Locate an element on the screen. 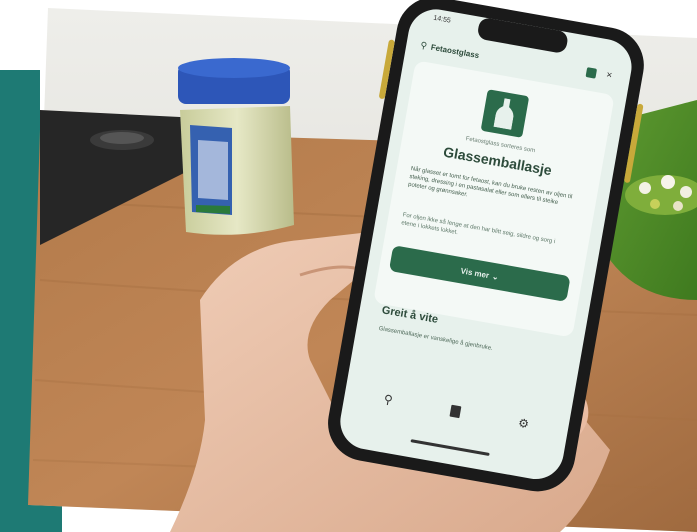  bottom-nav: ⚲ ⚙ is located at coordinates (456, 411).